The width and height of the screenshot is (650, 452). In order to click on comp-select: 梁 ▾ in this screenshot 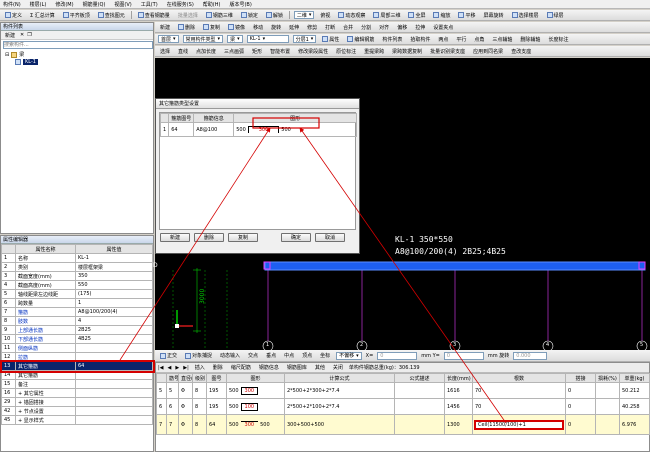, I will do `click(235, 39)`.